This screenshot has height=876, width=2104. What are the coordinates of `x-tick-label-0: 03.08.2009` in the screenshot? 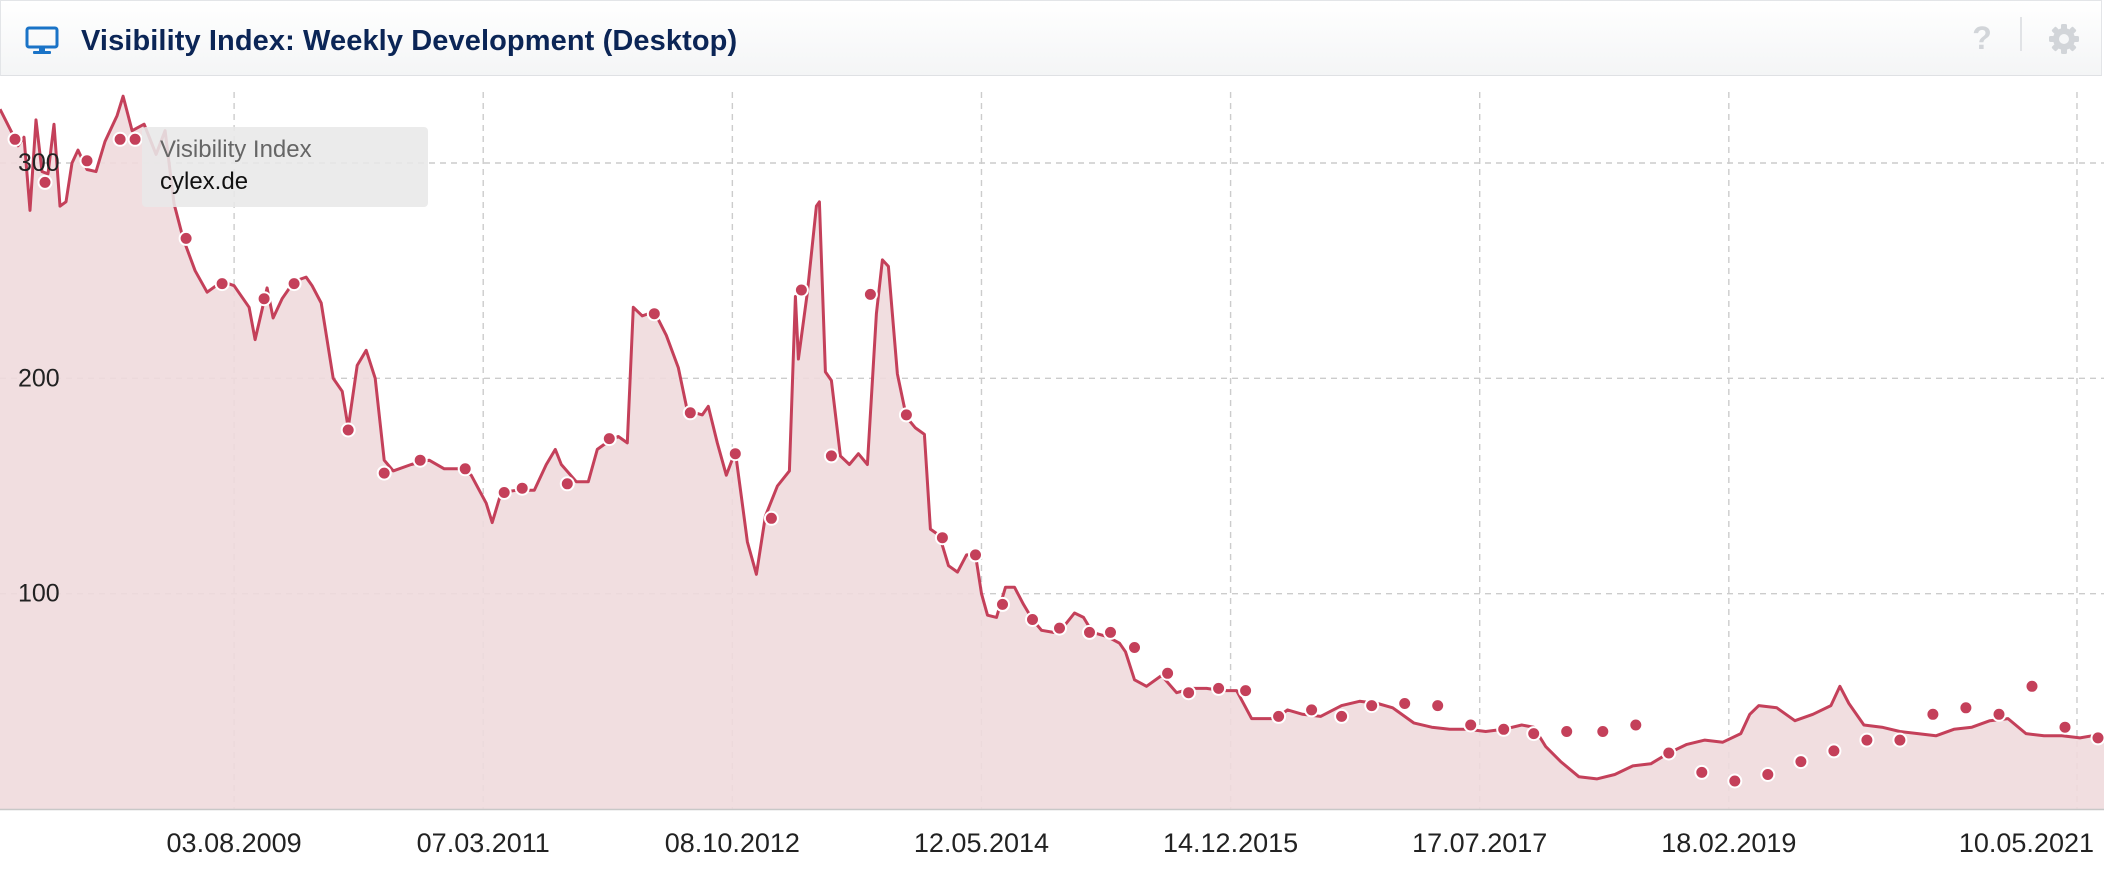 It's located at (234, 843).